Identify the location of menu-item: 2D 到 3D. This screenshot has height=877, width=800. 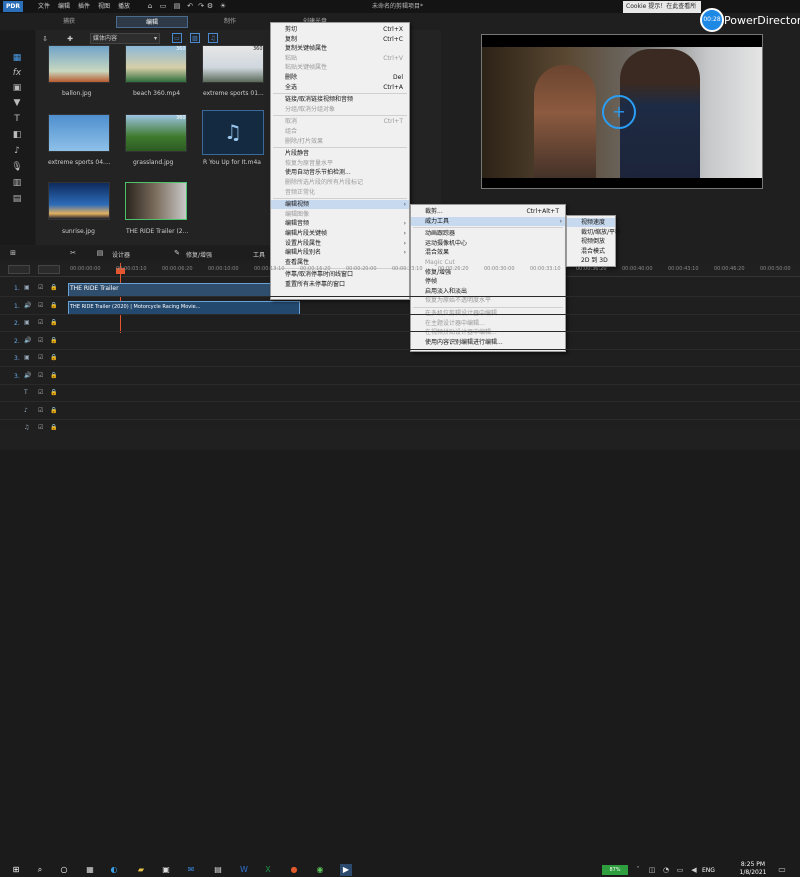
(591, 260).